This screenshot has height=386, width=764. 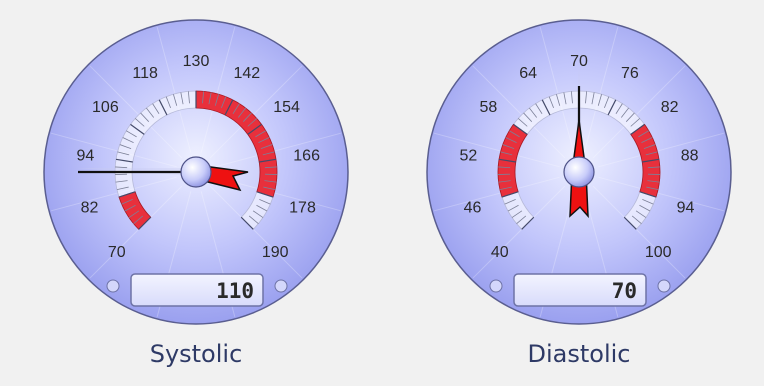 What do you see at coordinates (286, 107) in the screenshot?
I see `systolic-tick-label: 154` at bounding box center [286, 107].